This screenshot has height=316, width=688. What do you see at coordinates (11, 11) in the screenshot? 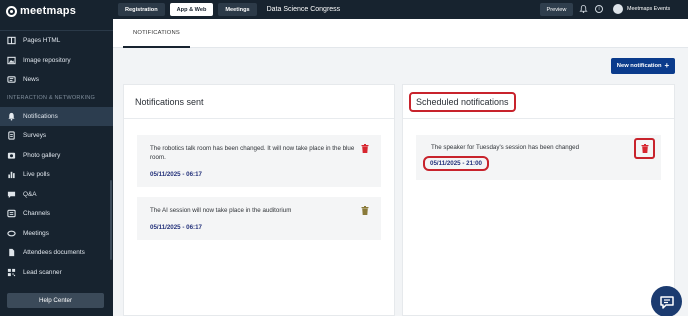
I see `logo-icon` at bounding box center [11, 11].